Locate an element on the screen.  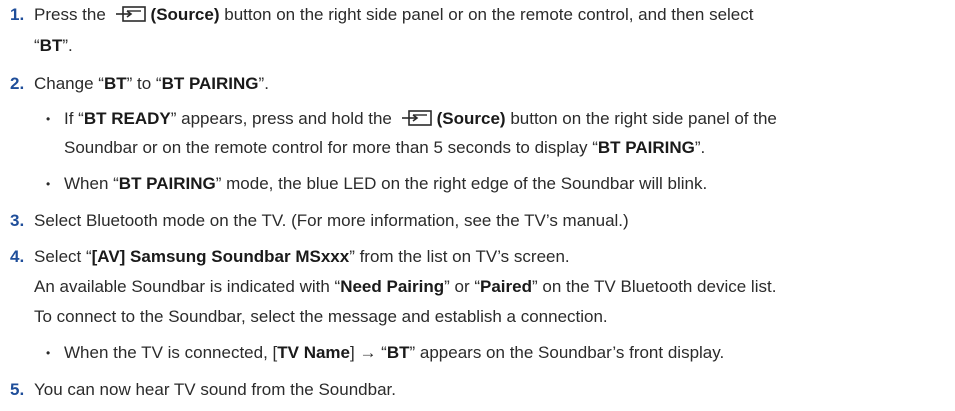
step-number: 5. is located at coordinates (17, 389).